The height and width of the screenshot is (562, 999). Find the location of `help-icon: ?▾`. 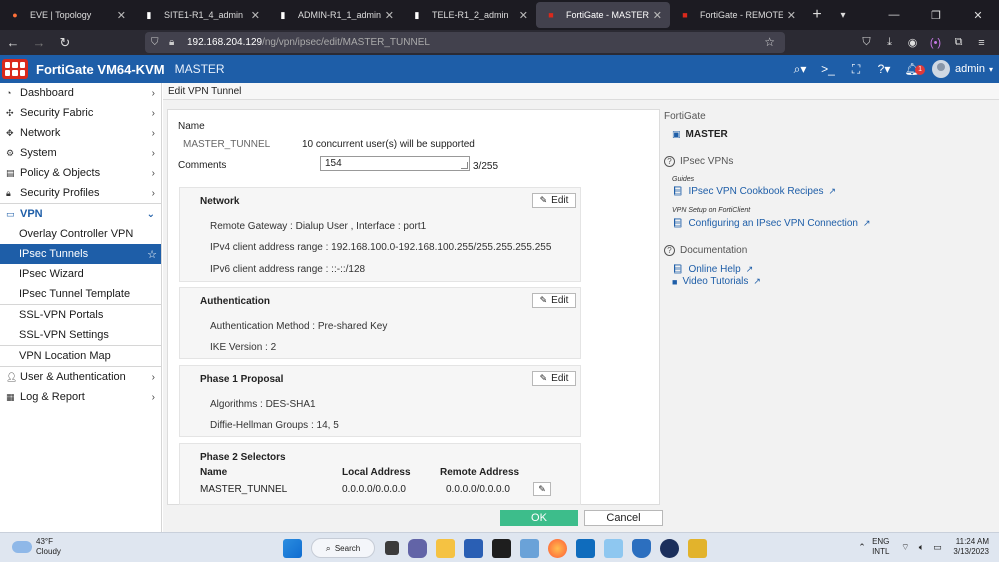

help-icon: ?▾ is located at coordinates (884, 69).